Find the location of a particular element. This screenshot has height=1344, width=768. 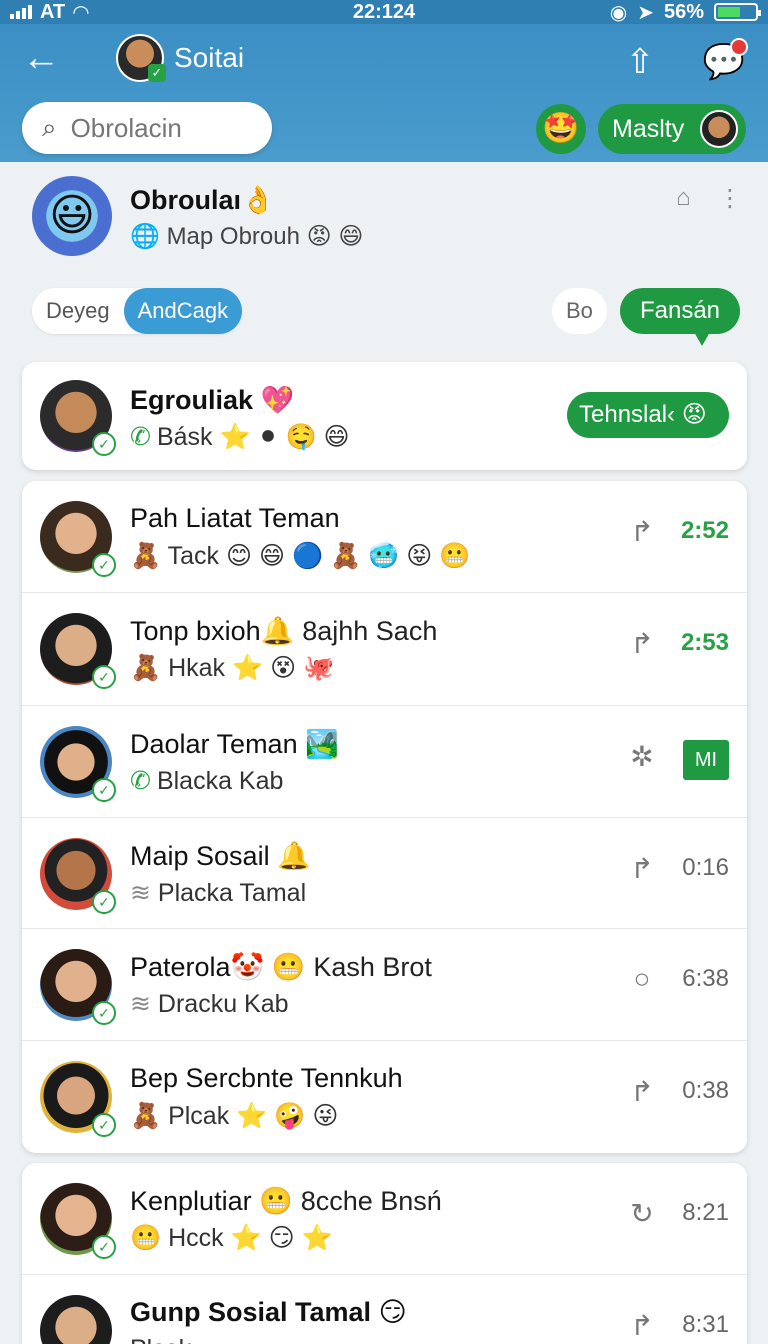

share-icon: ⇧ is located at coordinates (640, 62).